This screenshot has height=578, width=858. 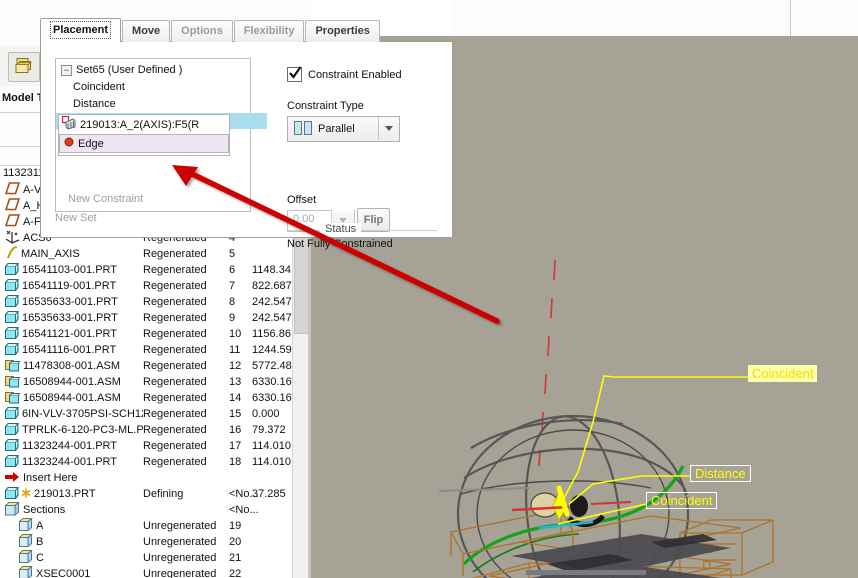 I want to click on constraint-set-row: Distance, so click(x=161, y=104).